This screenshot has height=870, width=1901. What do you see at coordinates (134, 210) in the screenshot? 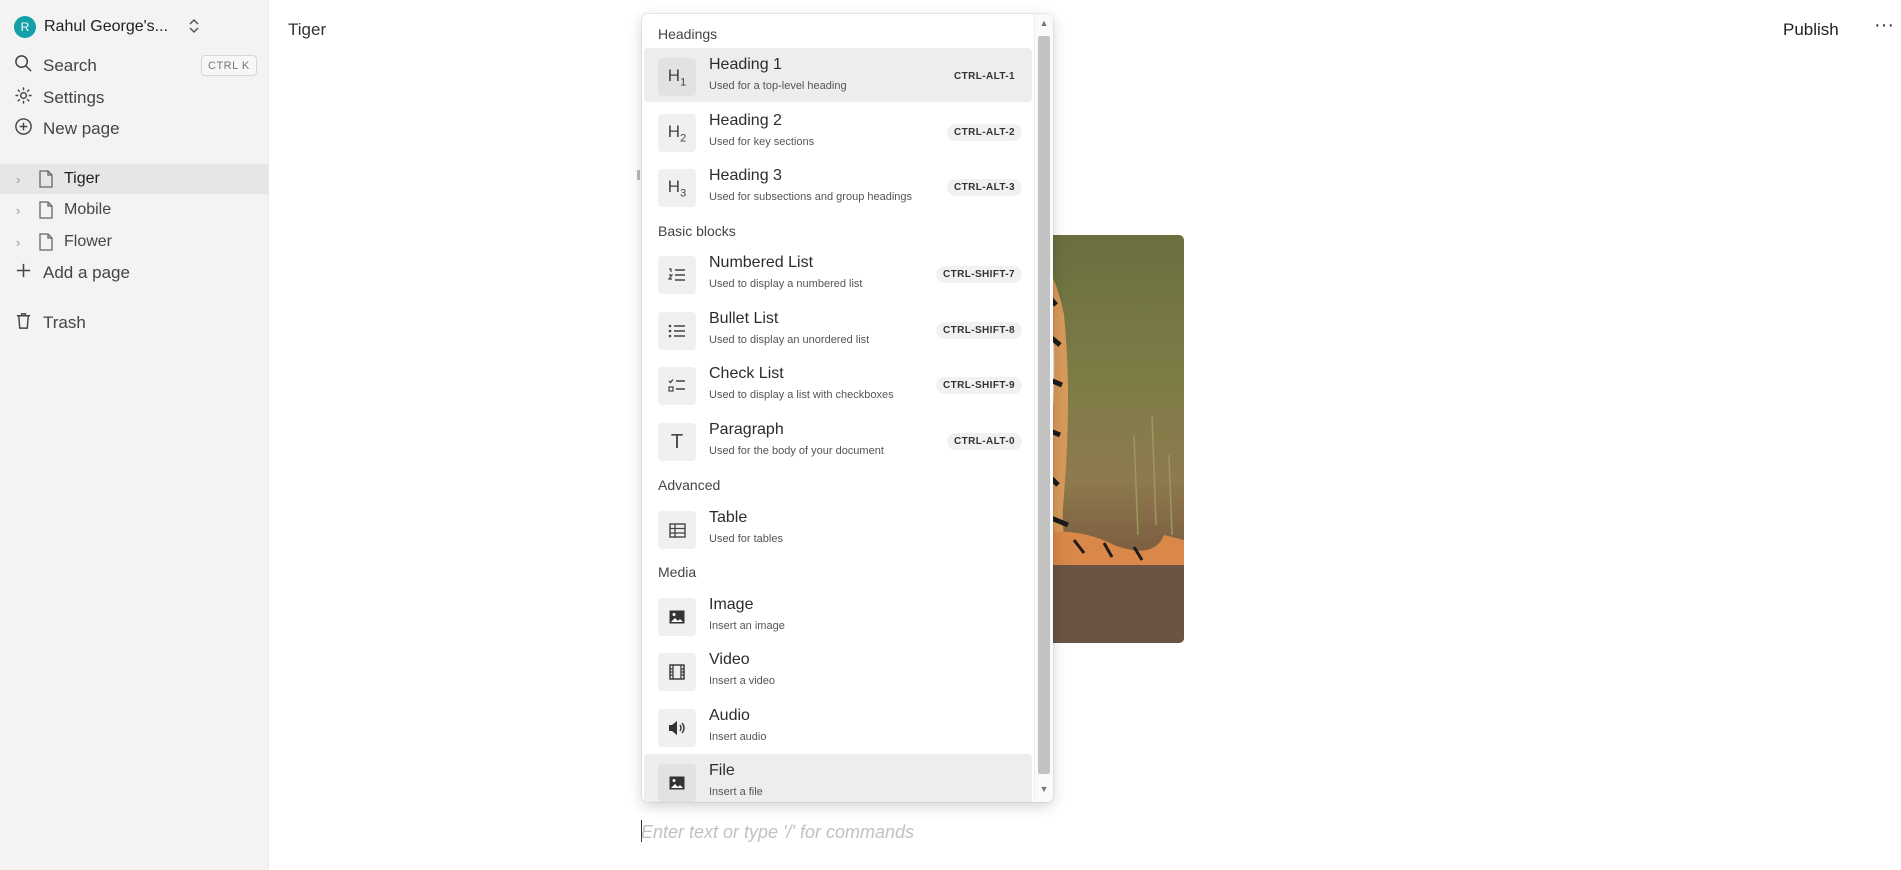
I see `sidebar-item-mobile: › Mobile` at bounding box center [134, 210].